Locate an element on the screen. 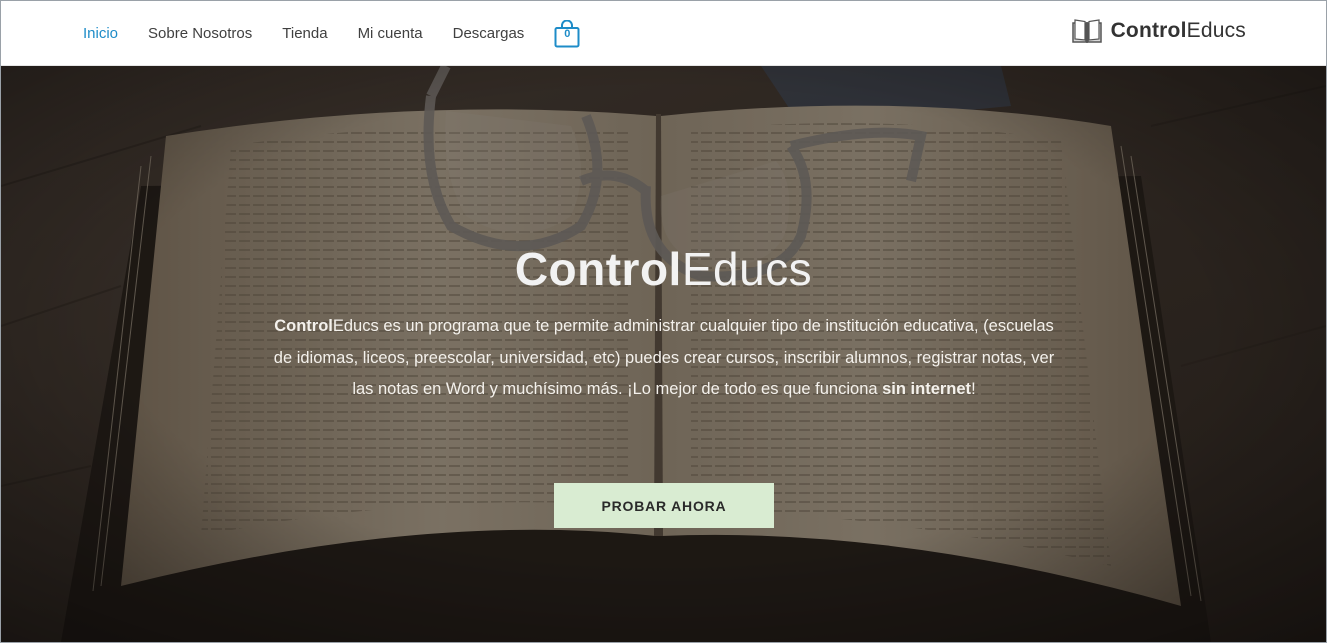 The image size is (1327, 643). cart-count-badge: 0 is located at coordinates (567, 34).